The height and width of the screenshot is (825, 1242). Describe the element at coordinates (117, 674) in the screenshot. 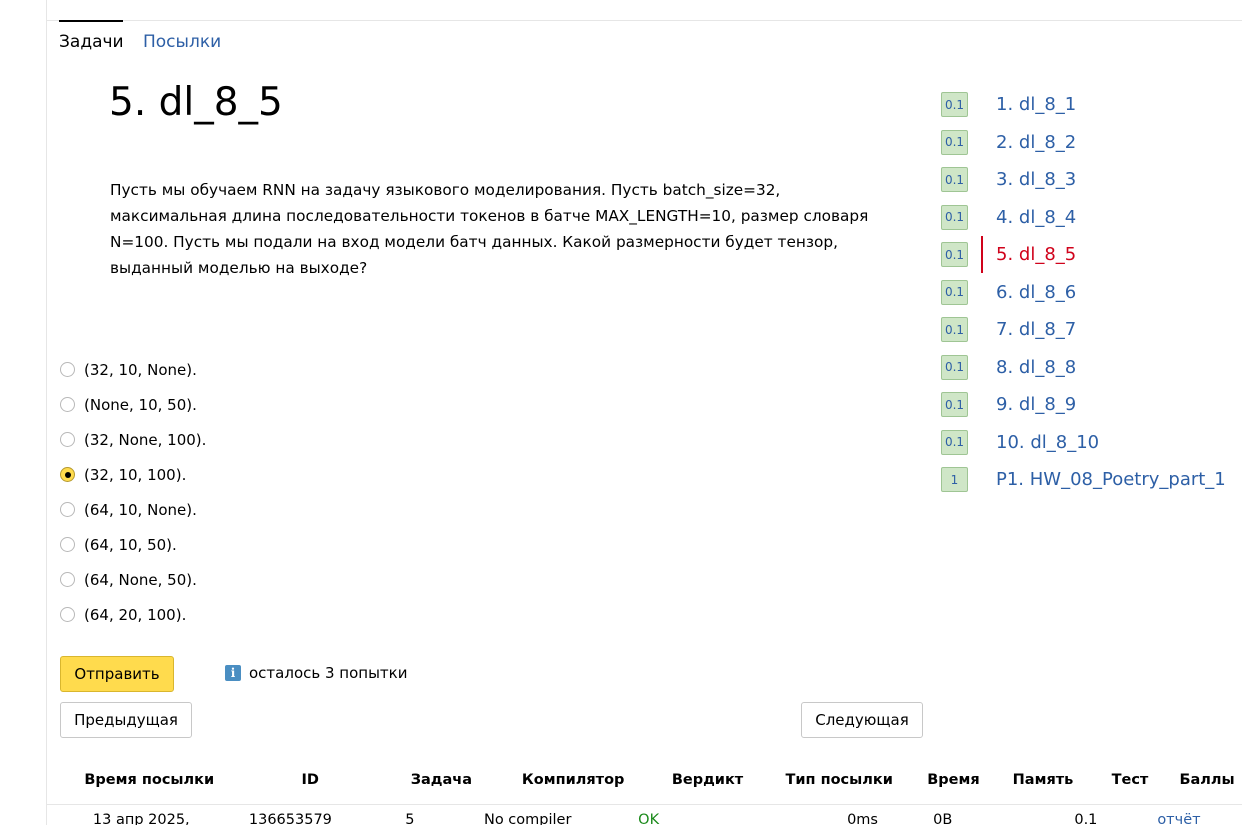

I see `submit-button: Отправить` at that location.